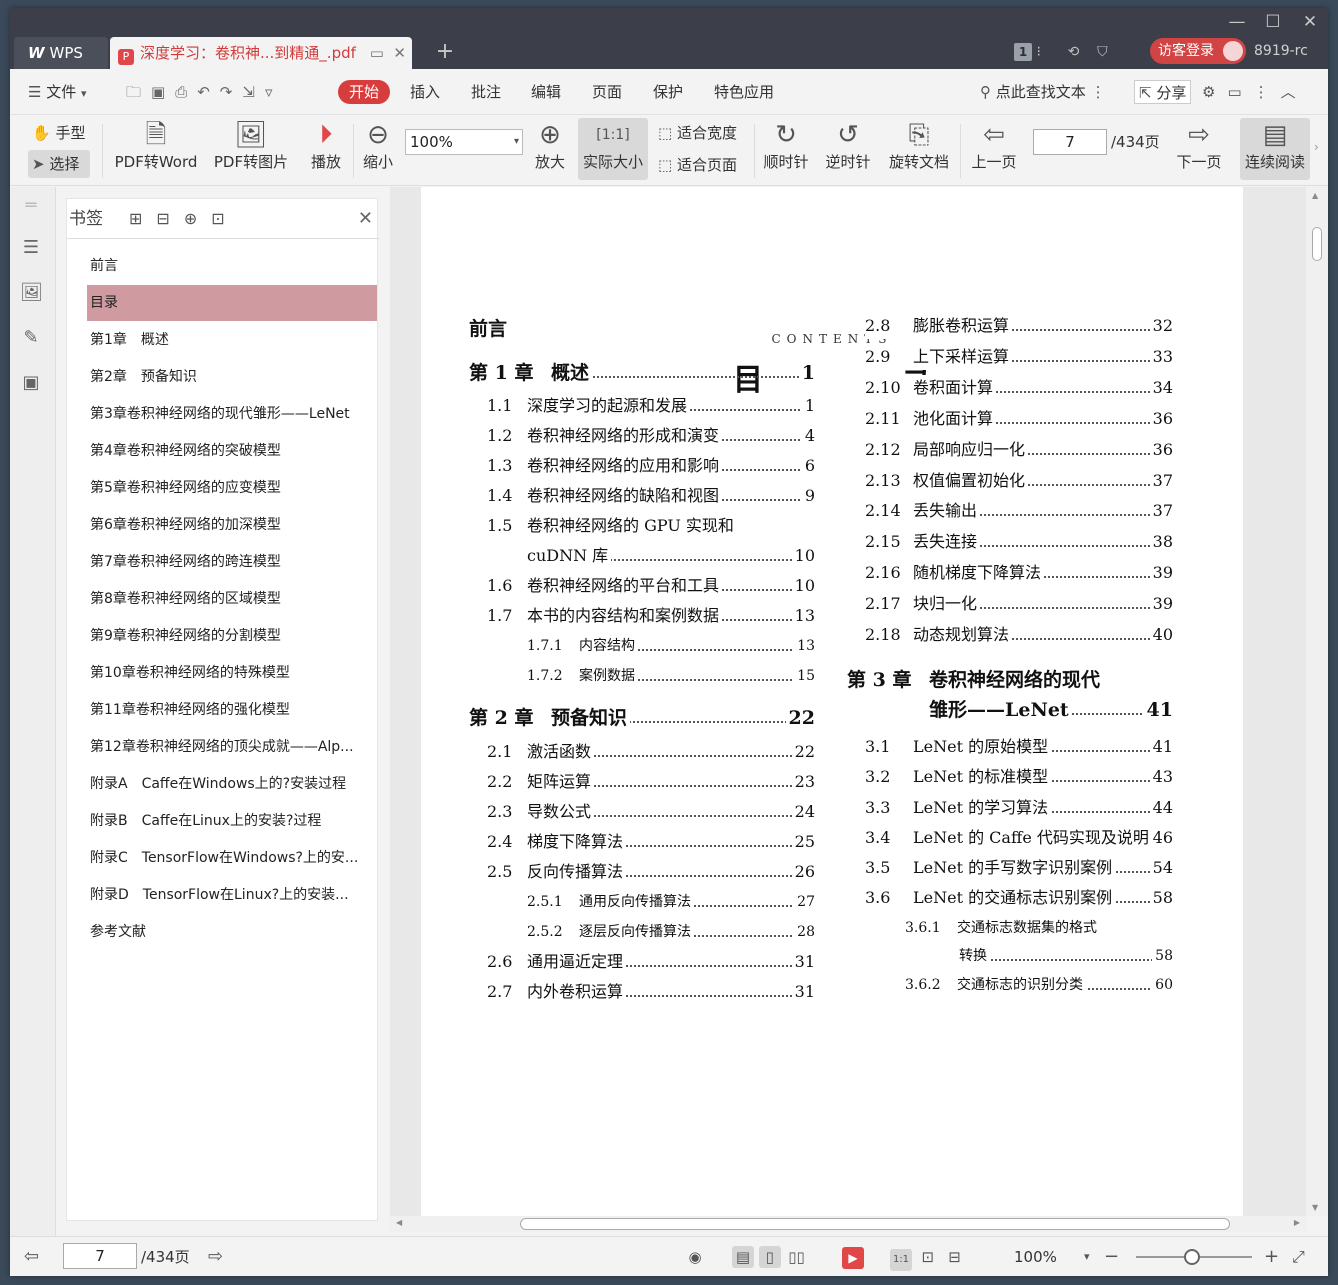 This screenshot has height=1285, width=1338. What do you see at coordinates (1019, 808) in the screenshot?
I see `toc-entry: 3.3 LeNet 的学习算法 44` at bounding box center [1019, 808].